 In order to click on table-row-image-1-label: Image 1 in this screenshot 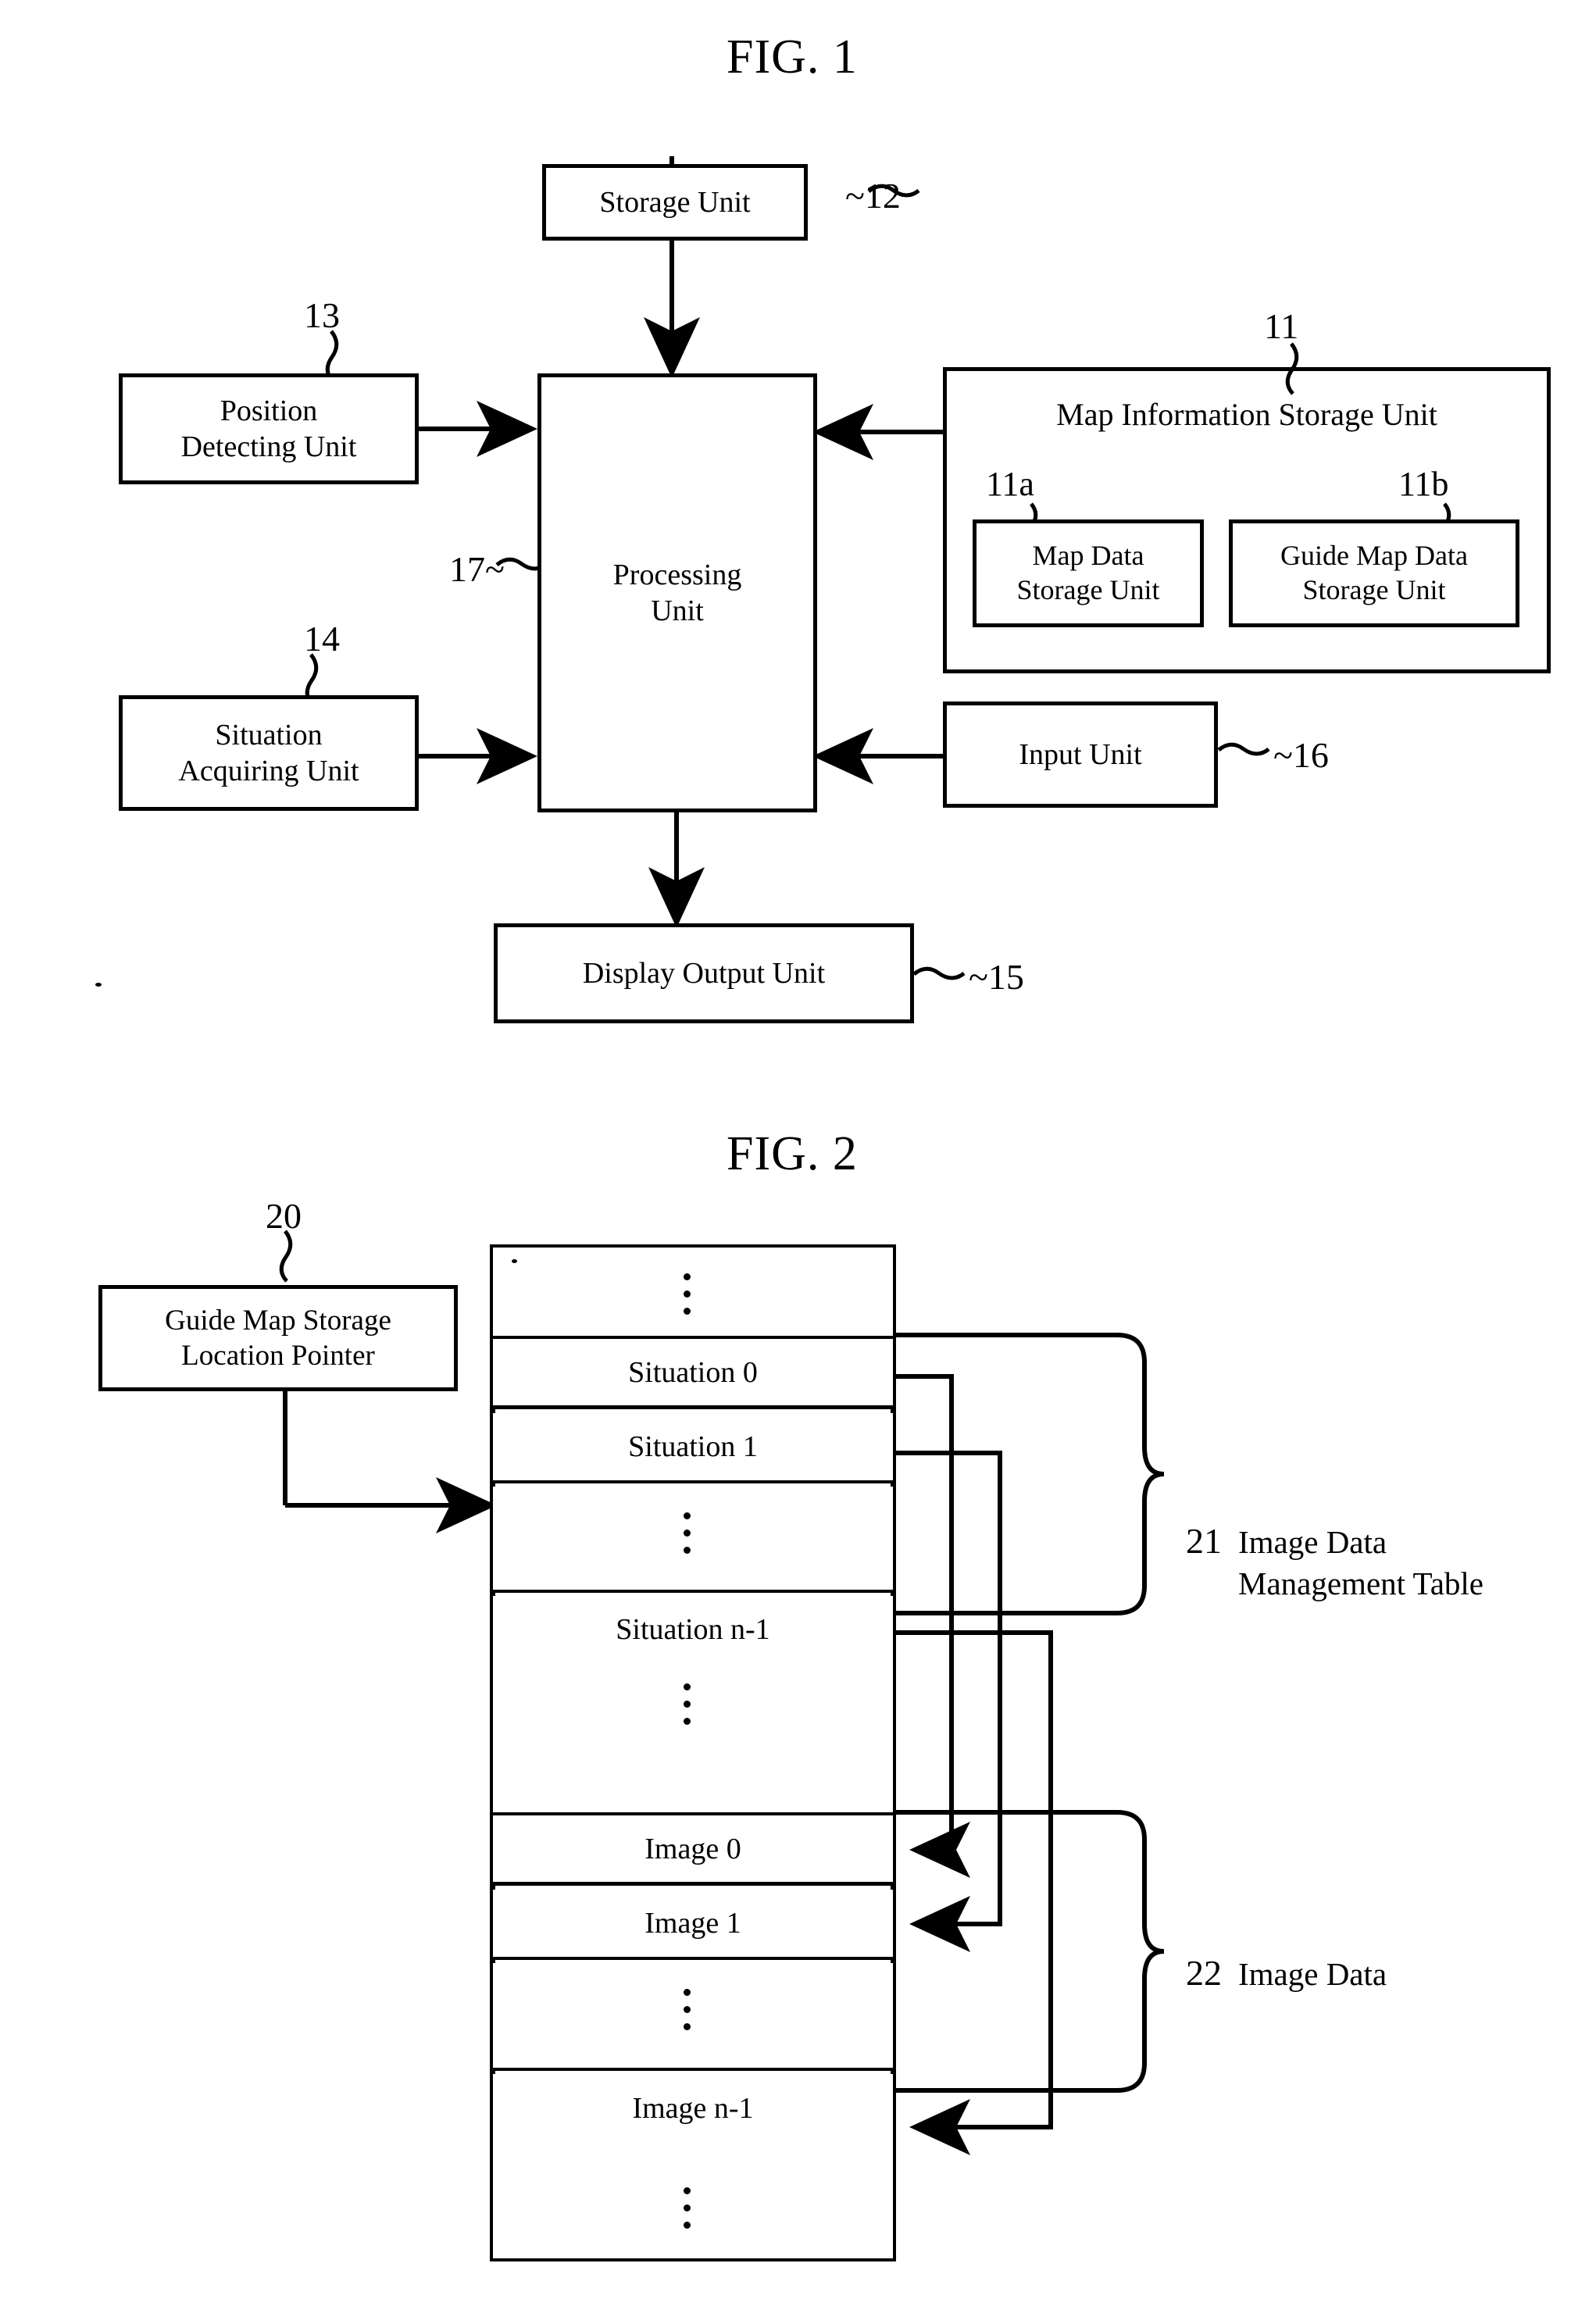, I will do `click(692, 1923)`.